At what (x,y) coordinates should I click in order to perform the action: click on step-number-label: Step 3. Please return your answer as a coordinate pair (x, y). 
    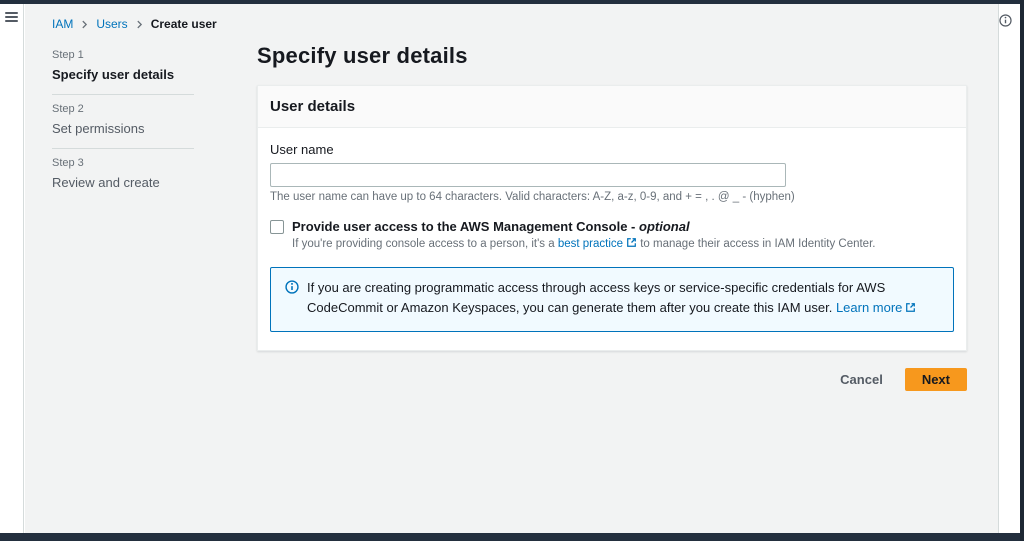
    Looking at the image, I should click on (68, 163).